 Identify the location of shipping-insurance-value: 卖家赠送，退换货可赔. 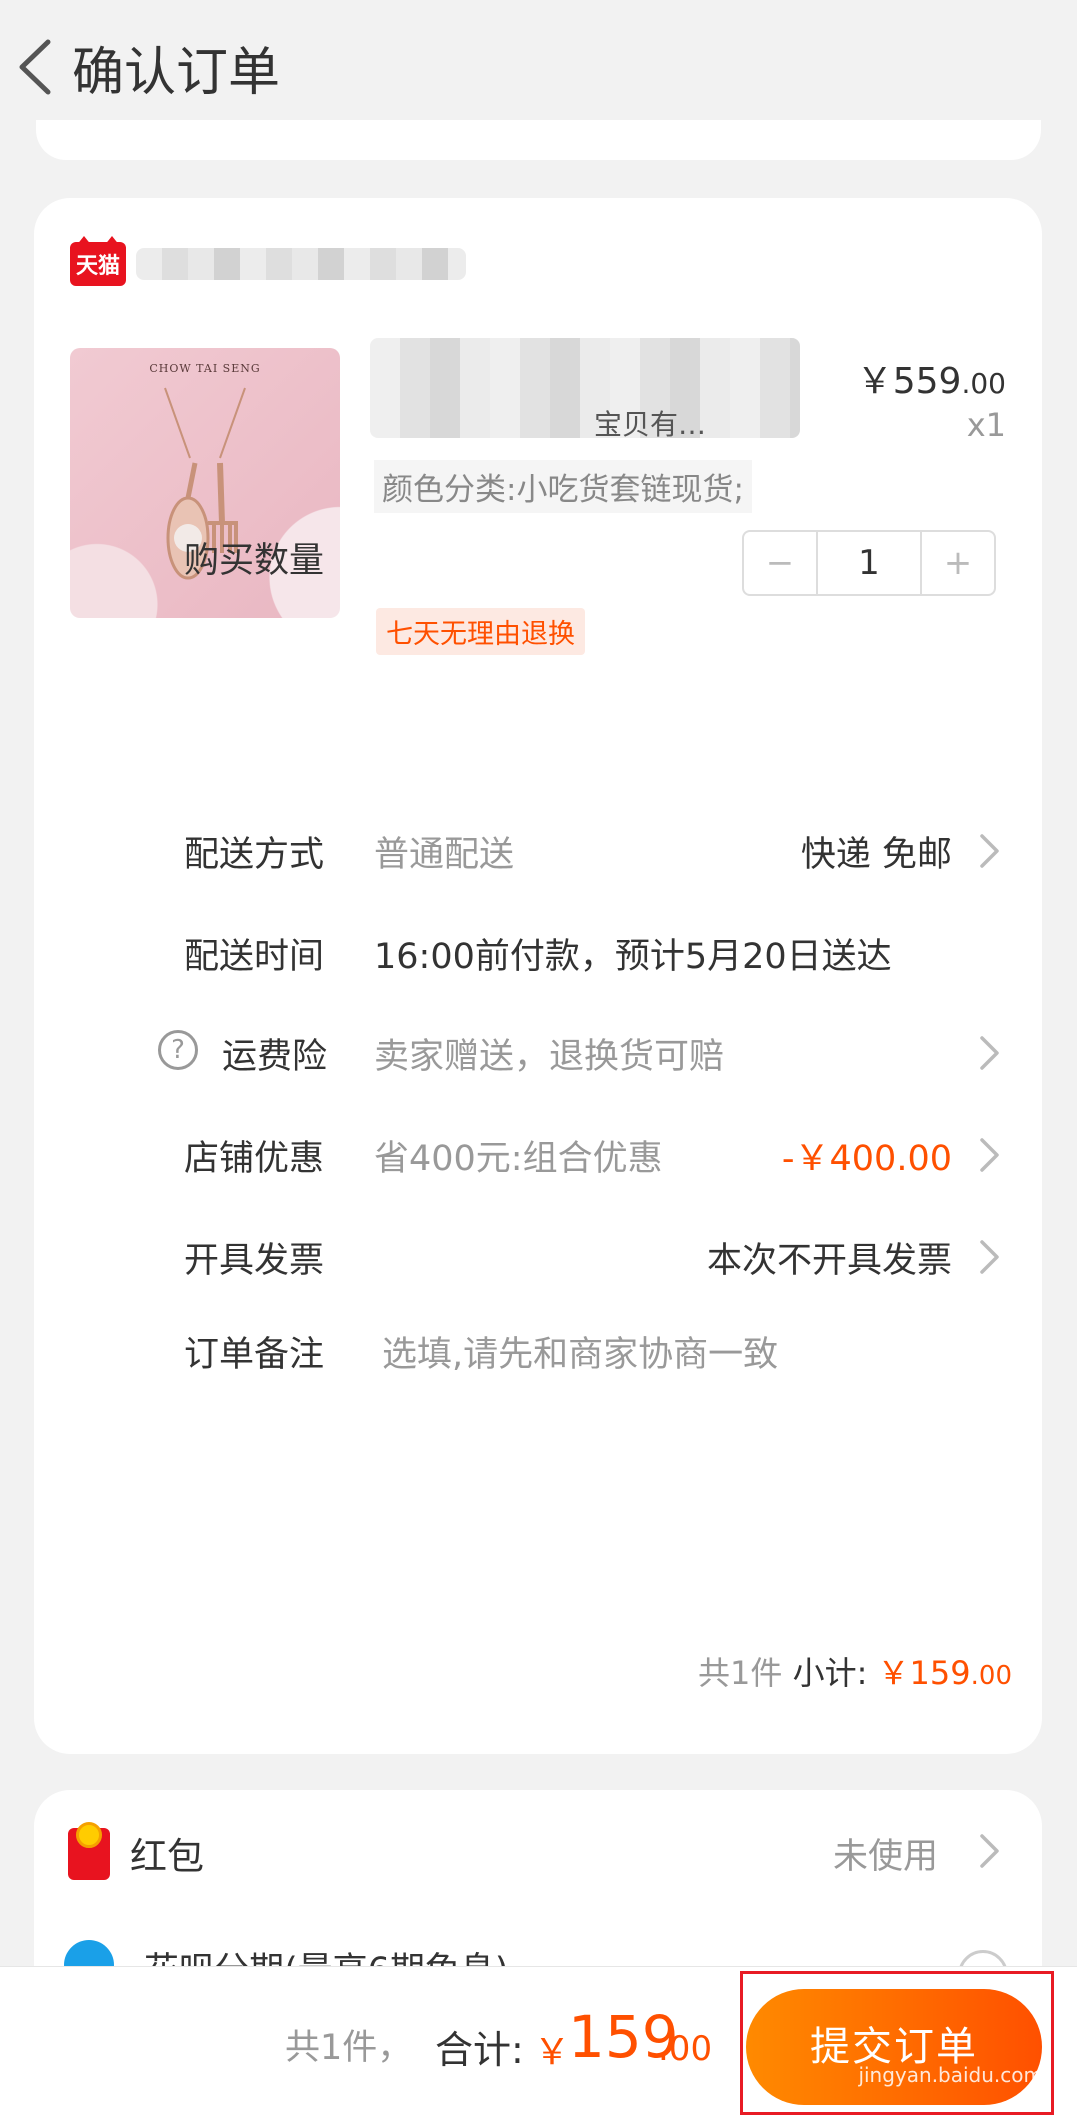
(549, 1057).